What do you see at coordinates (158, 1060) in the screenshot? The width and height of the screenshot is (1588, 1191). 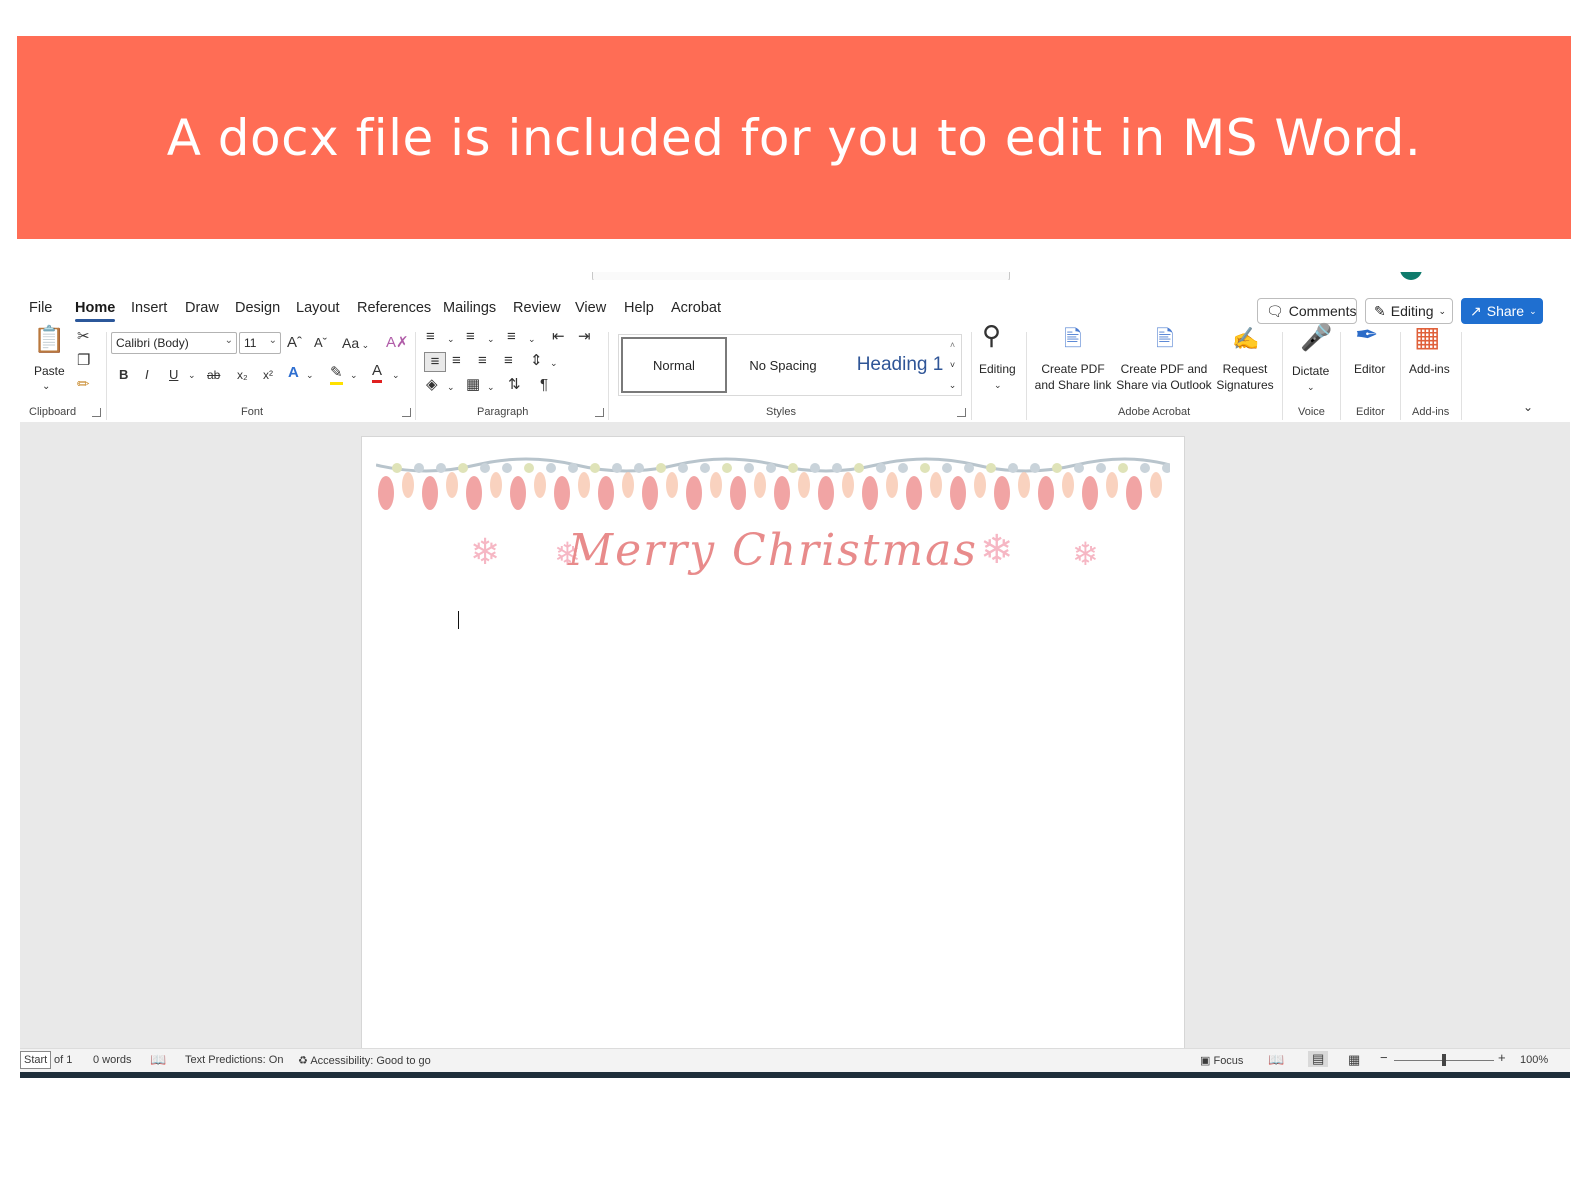 I see `proofing-icon: 📖` at bounding box center [158, 1060].